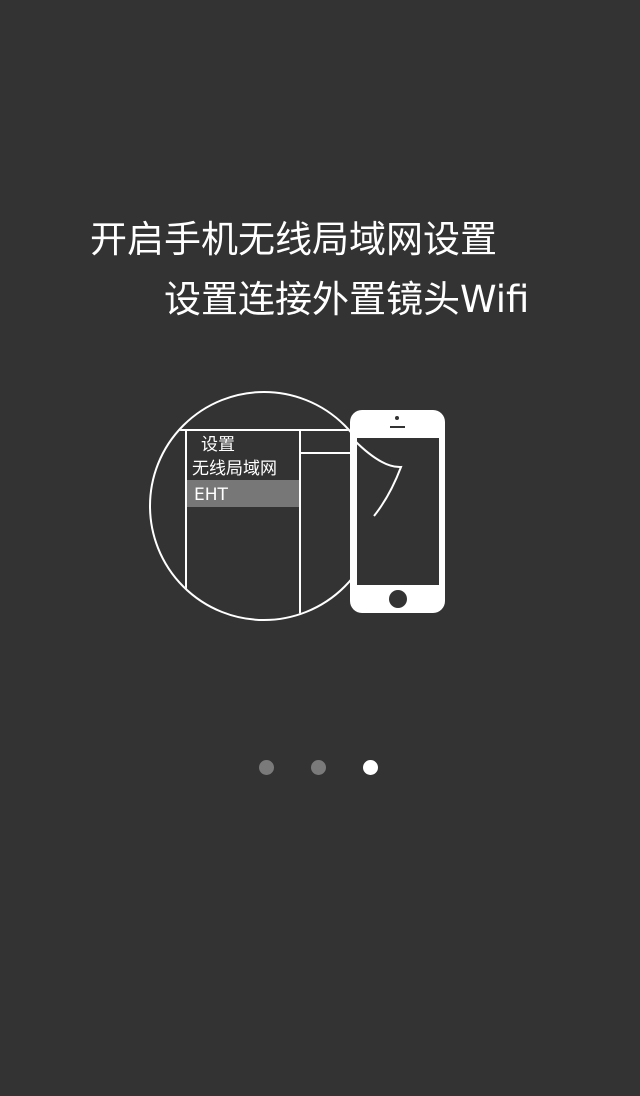 Image resolution: width=640 pixels, height=1096 pixels. I want to click on phone-camera, so click(397, 418).